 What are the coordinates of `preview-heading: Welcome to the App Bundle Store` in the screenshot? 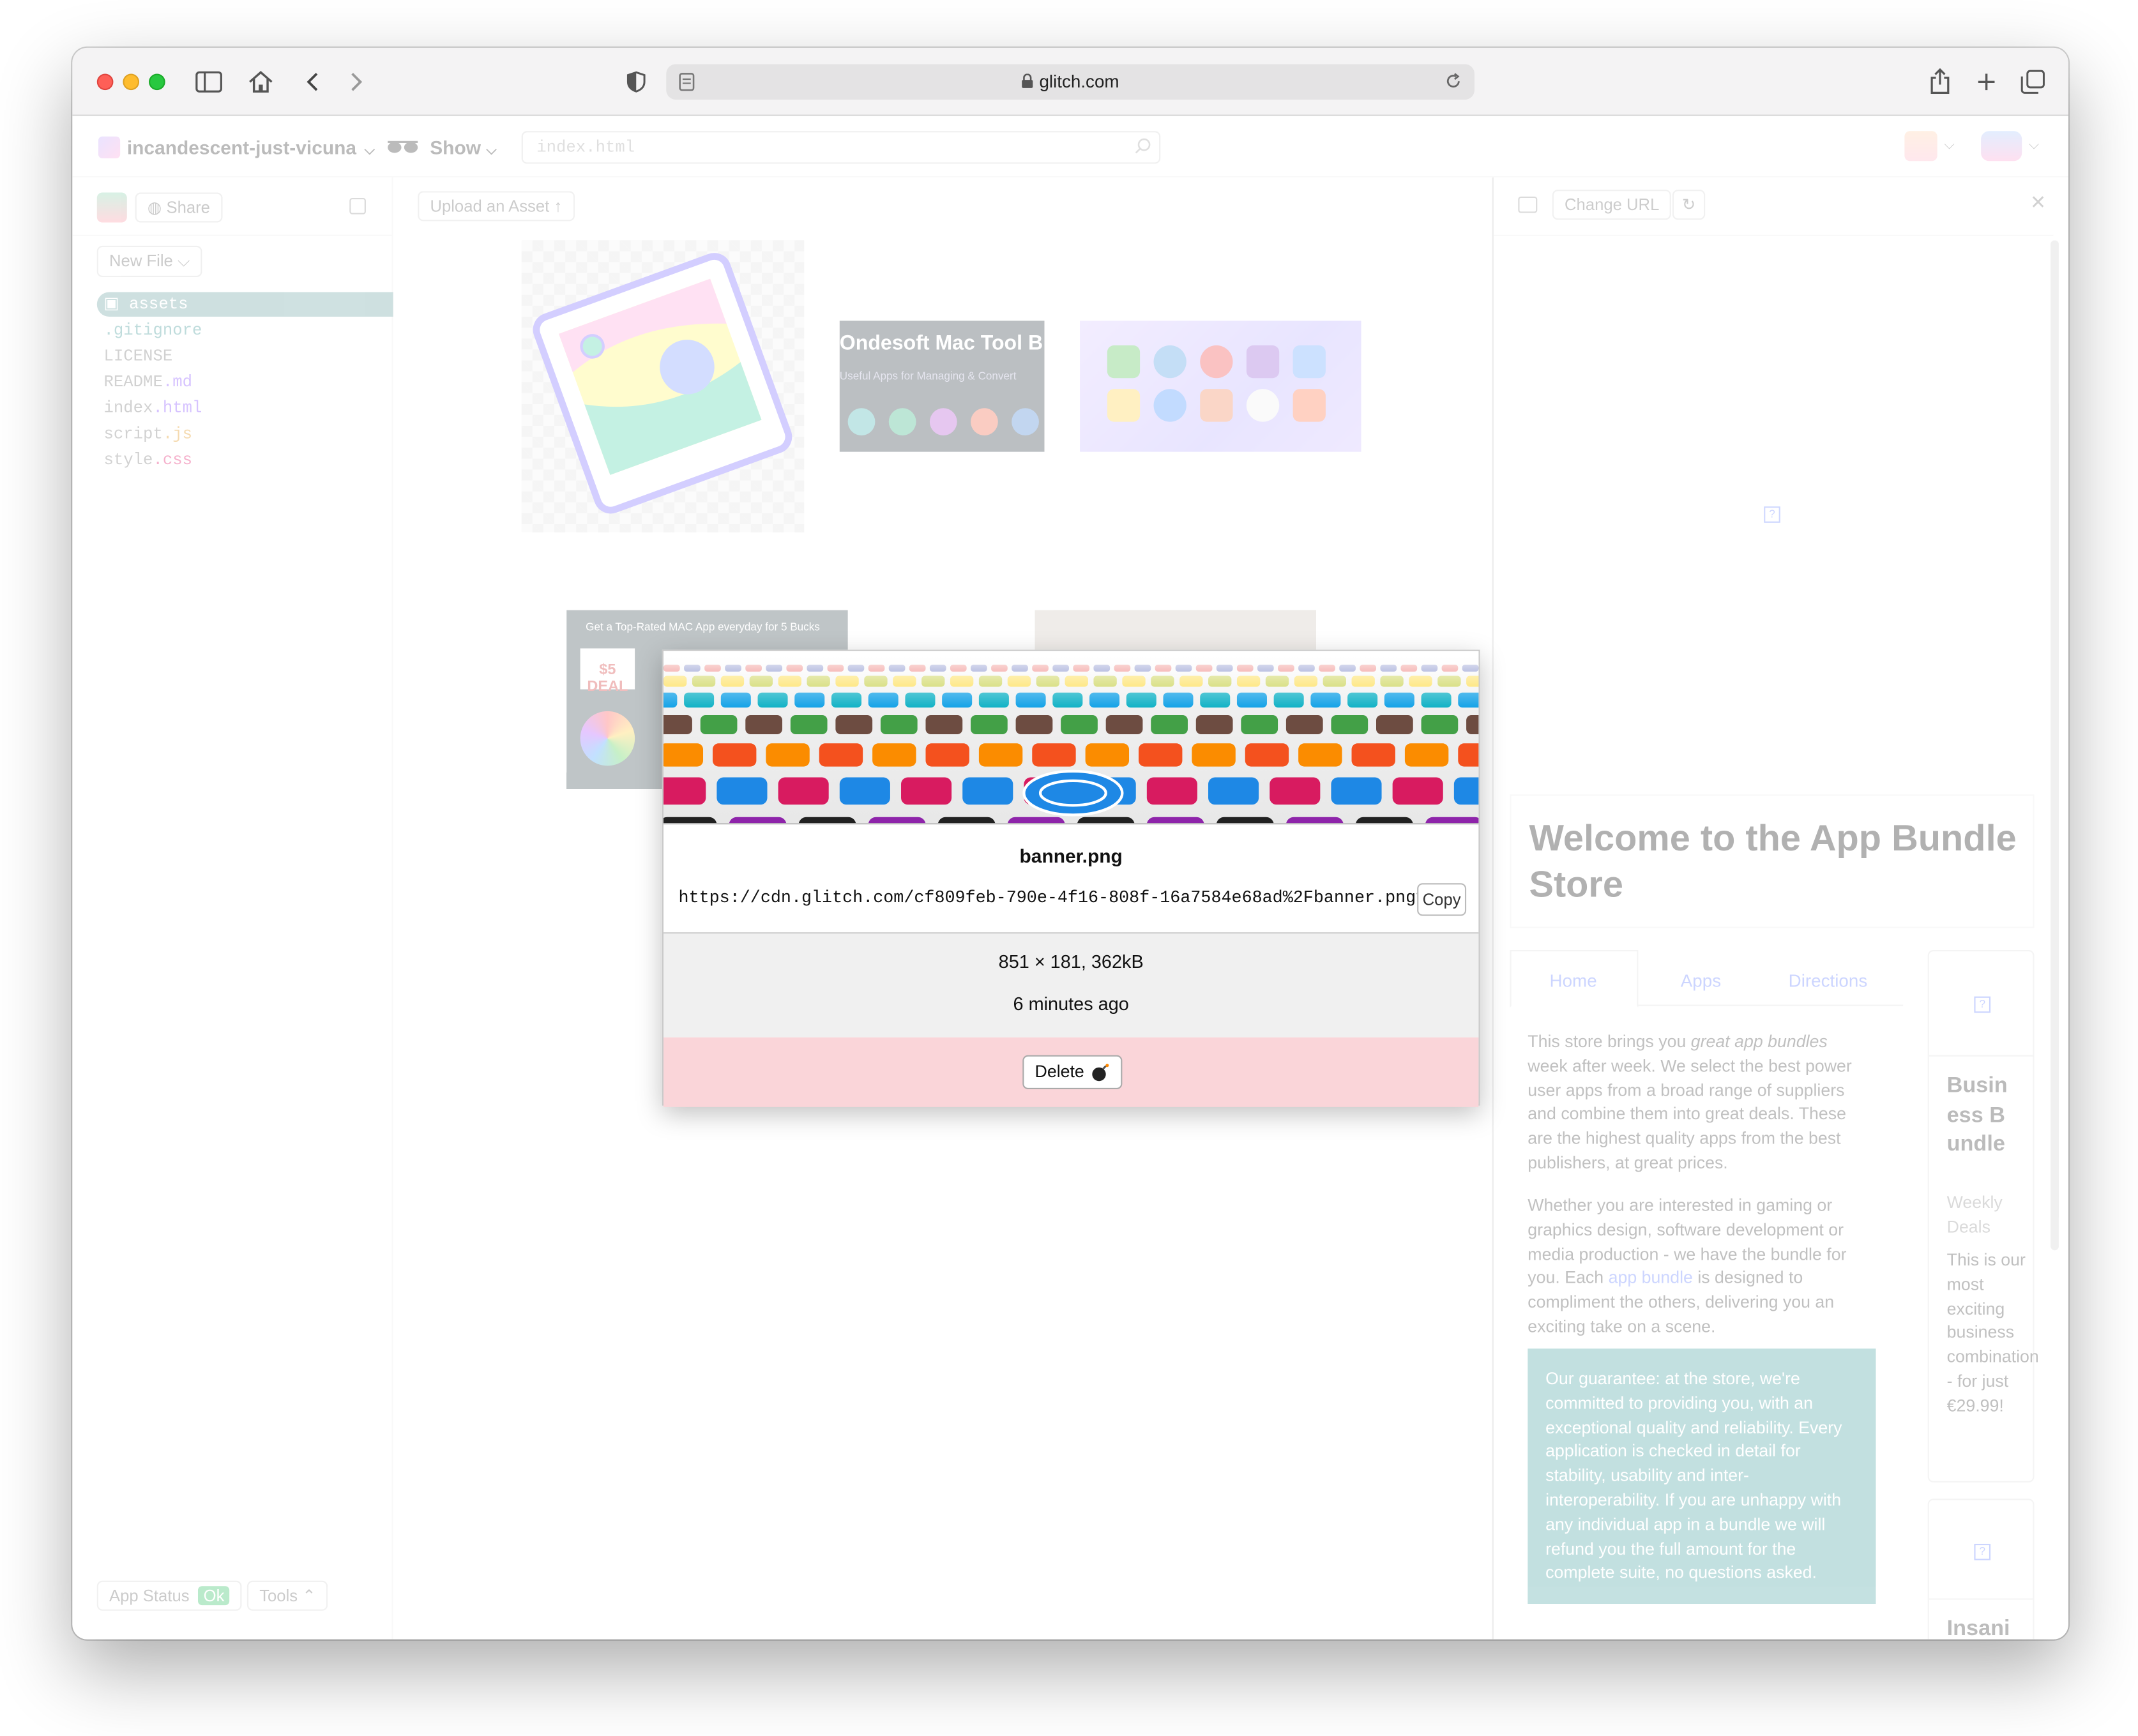 It's located at (1773, 861).